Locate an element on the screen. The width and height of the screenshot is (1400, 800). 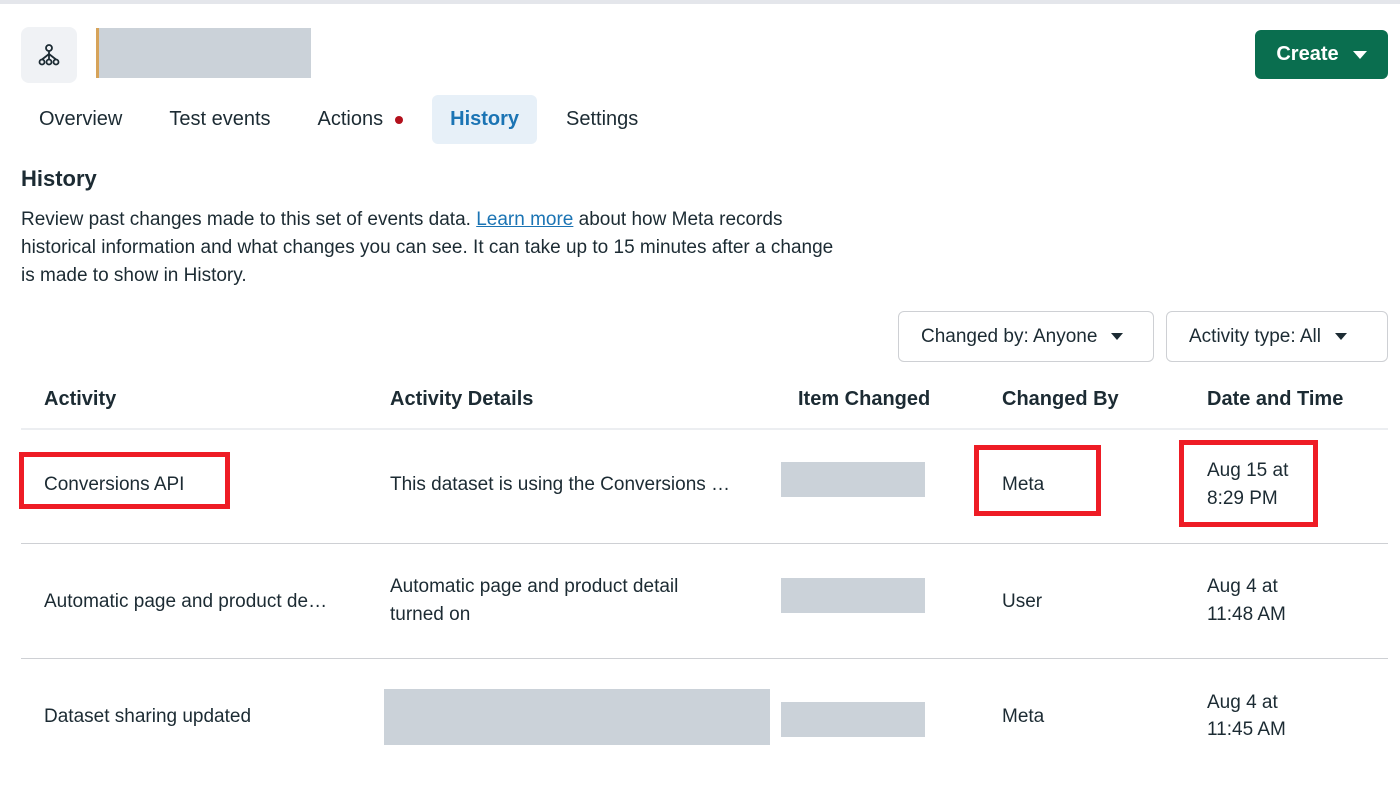
row2-item-changed-redacted is located at coordinates (853, 595).